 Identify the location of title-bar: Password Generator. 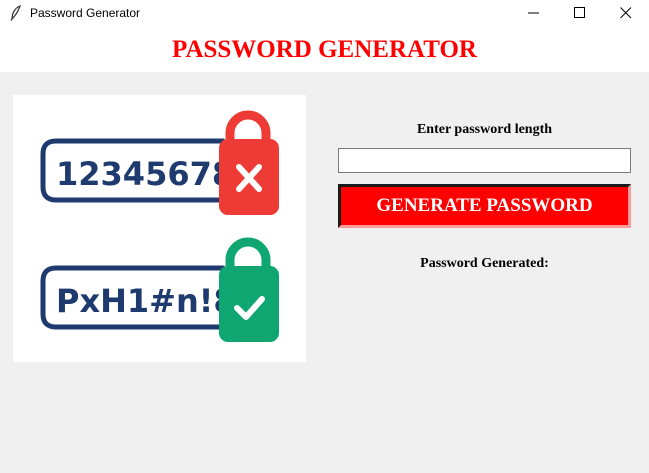
(324, 13).